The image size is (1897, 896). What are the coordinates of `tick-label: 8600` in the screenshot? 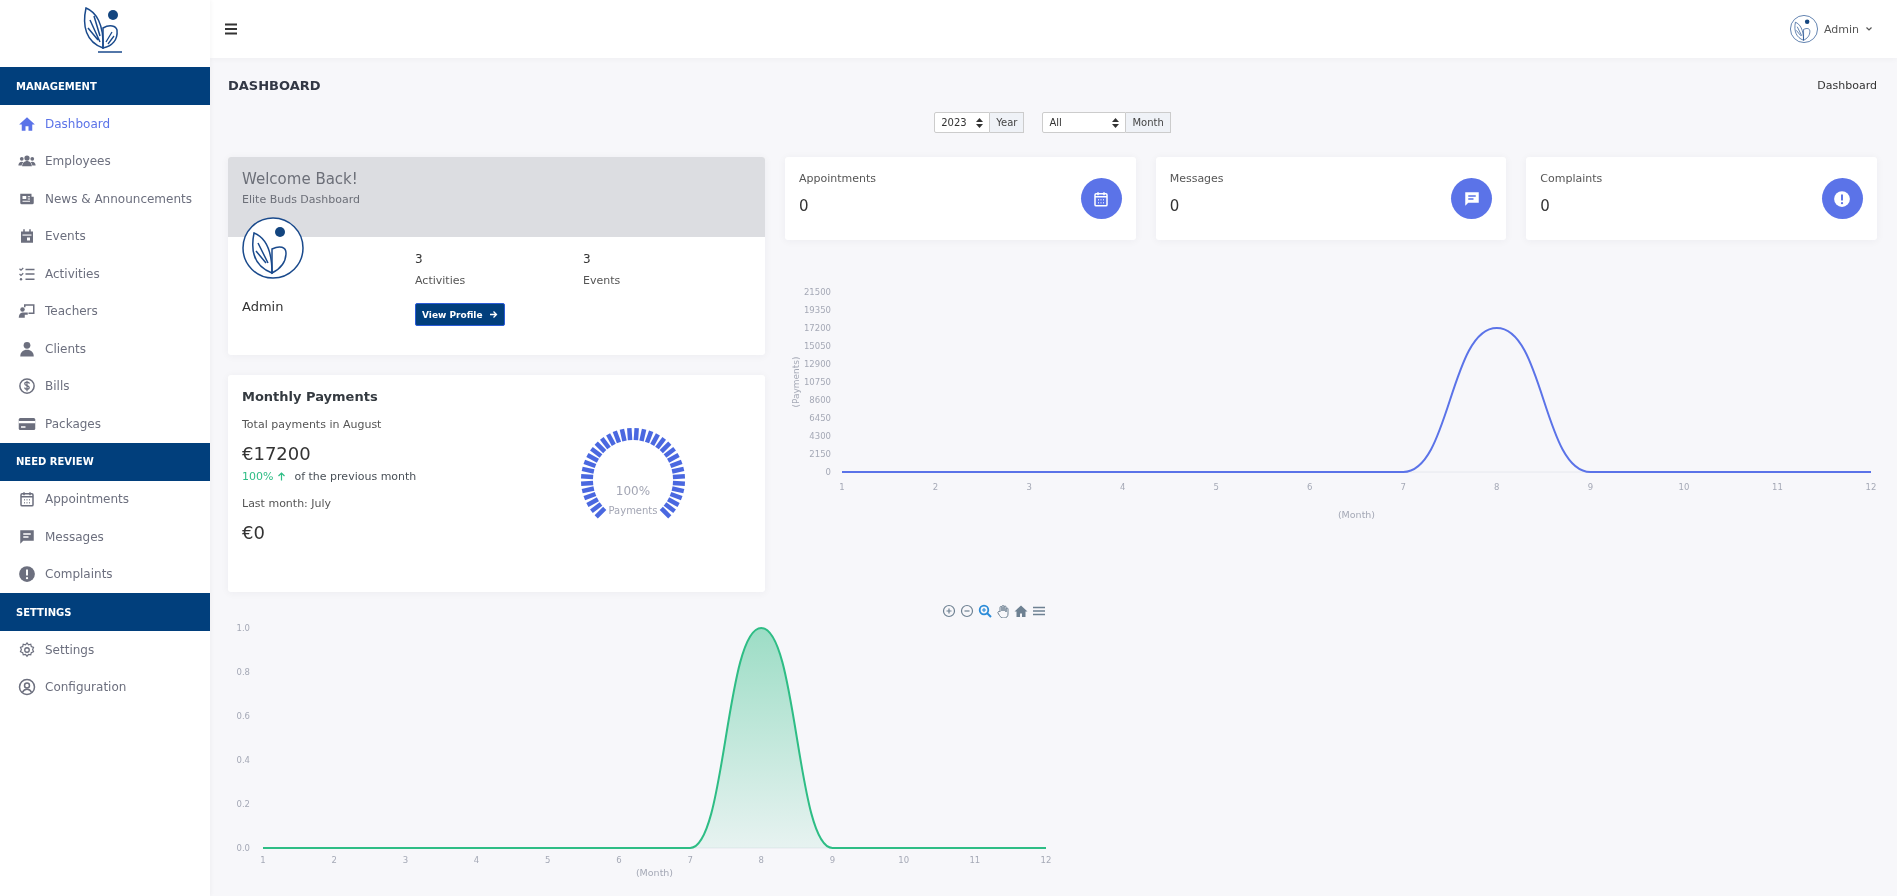 It's located at (820, 400).